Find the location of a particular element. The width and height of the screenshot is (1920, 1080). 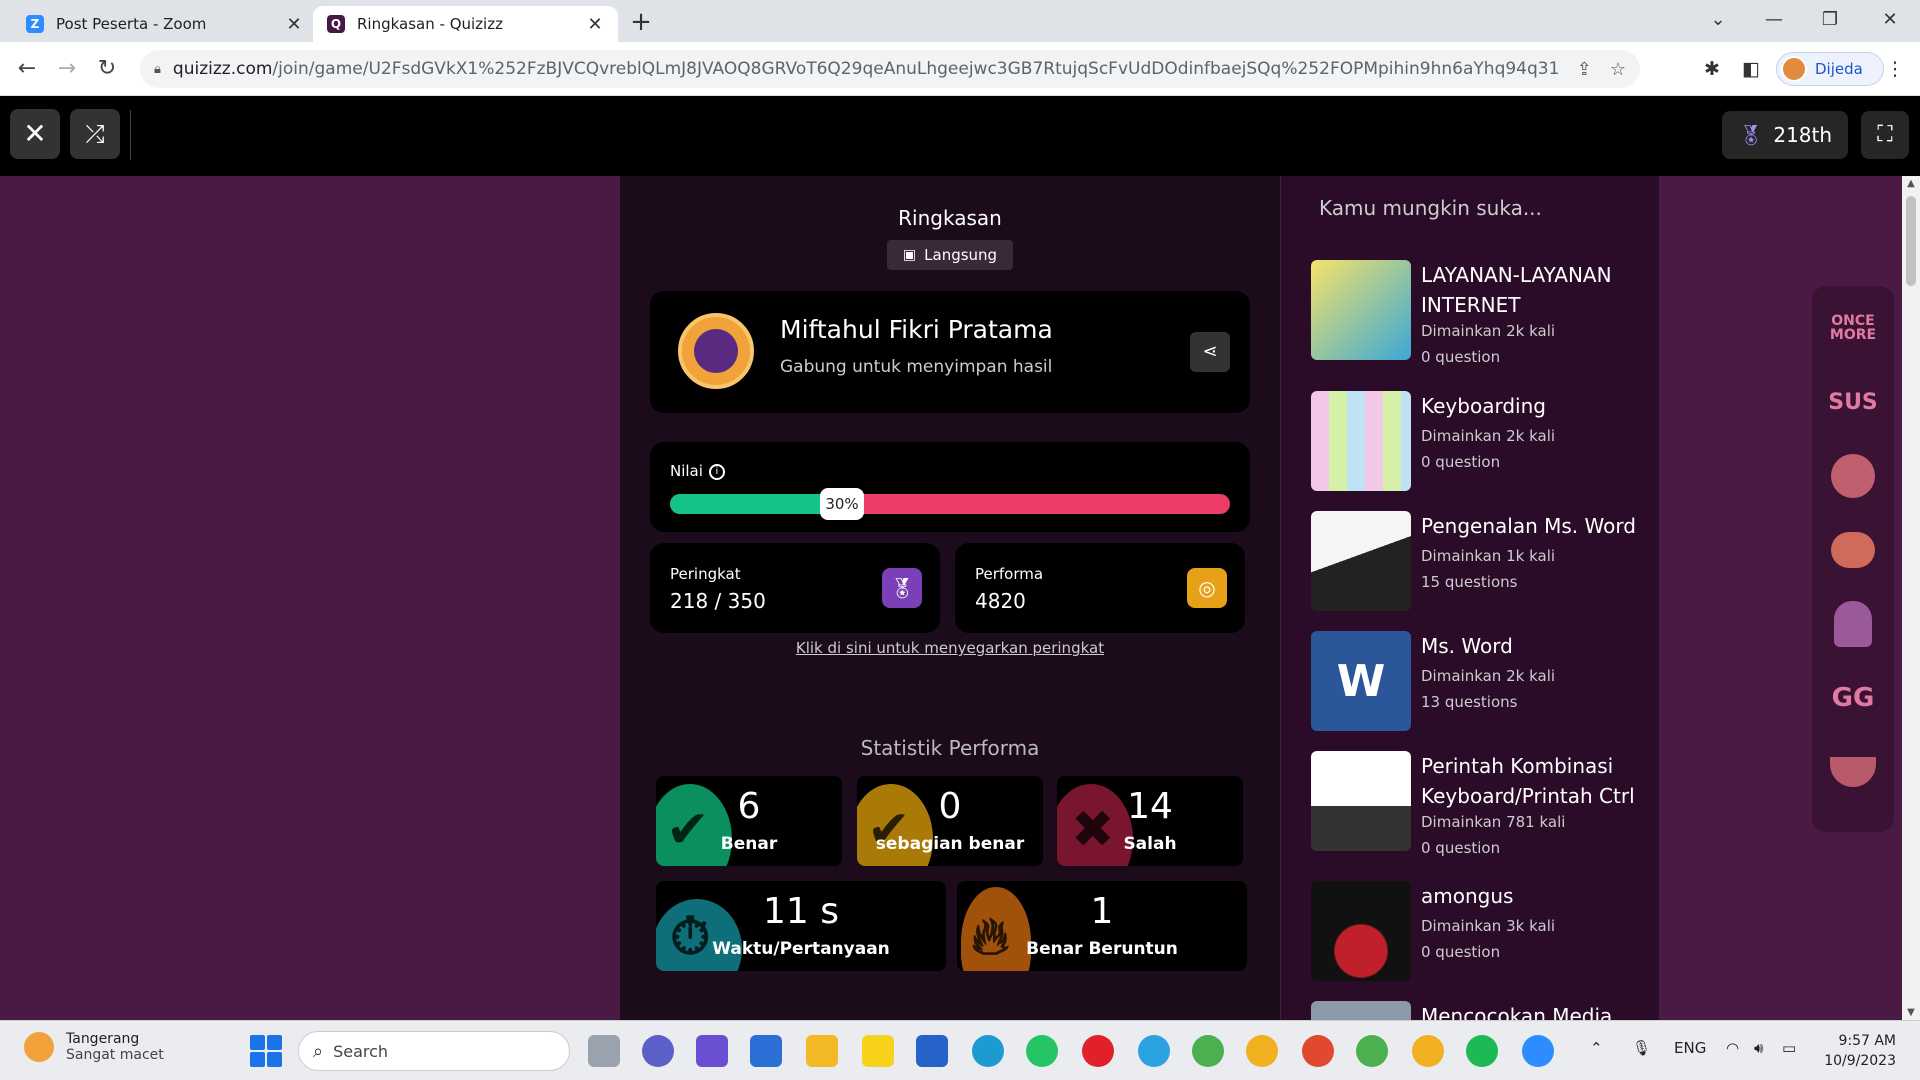

quiz-title: LAYANAN-LAYANAN INTERNET is located at coordinates (1516, 290).